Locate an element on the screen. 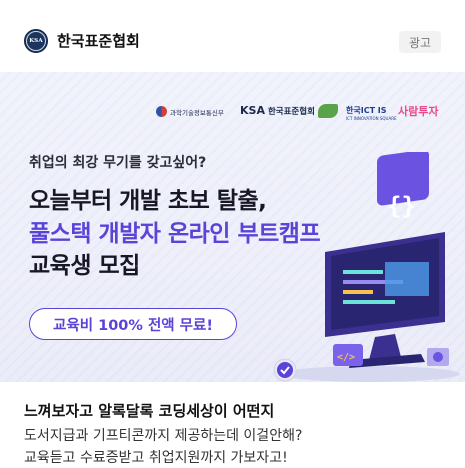  ict-logo: 한국ICT IS ICT INNOVATION SQUARE is located at coordinates (371, 113).